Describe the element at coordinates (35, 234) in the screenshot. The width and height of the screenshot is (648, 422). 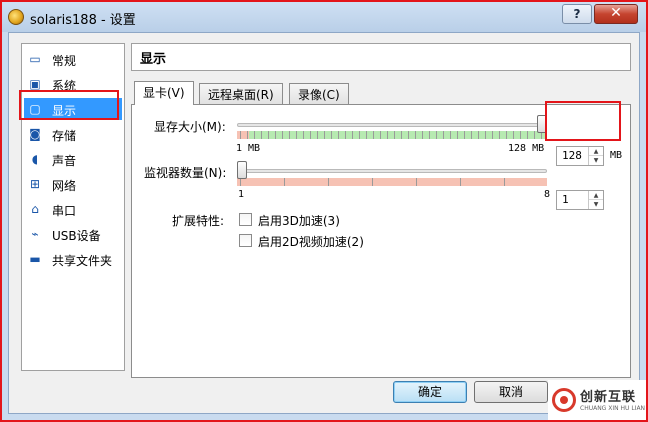
I see `usb-icon: ⌁` at that location.